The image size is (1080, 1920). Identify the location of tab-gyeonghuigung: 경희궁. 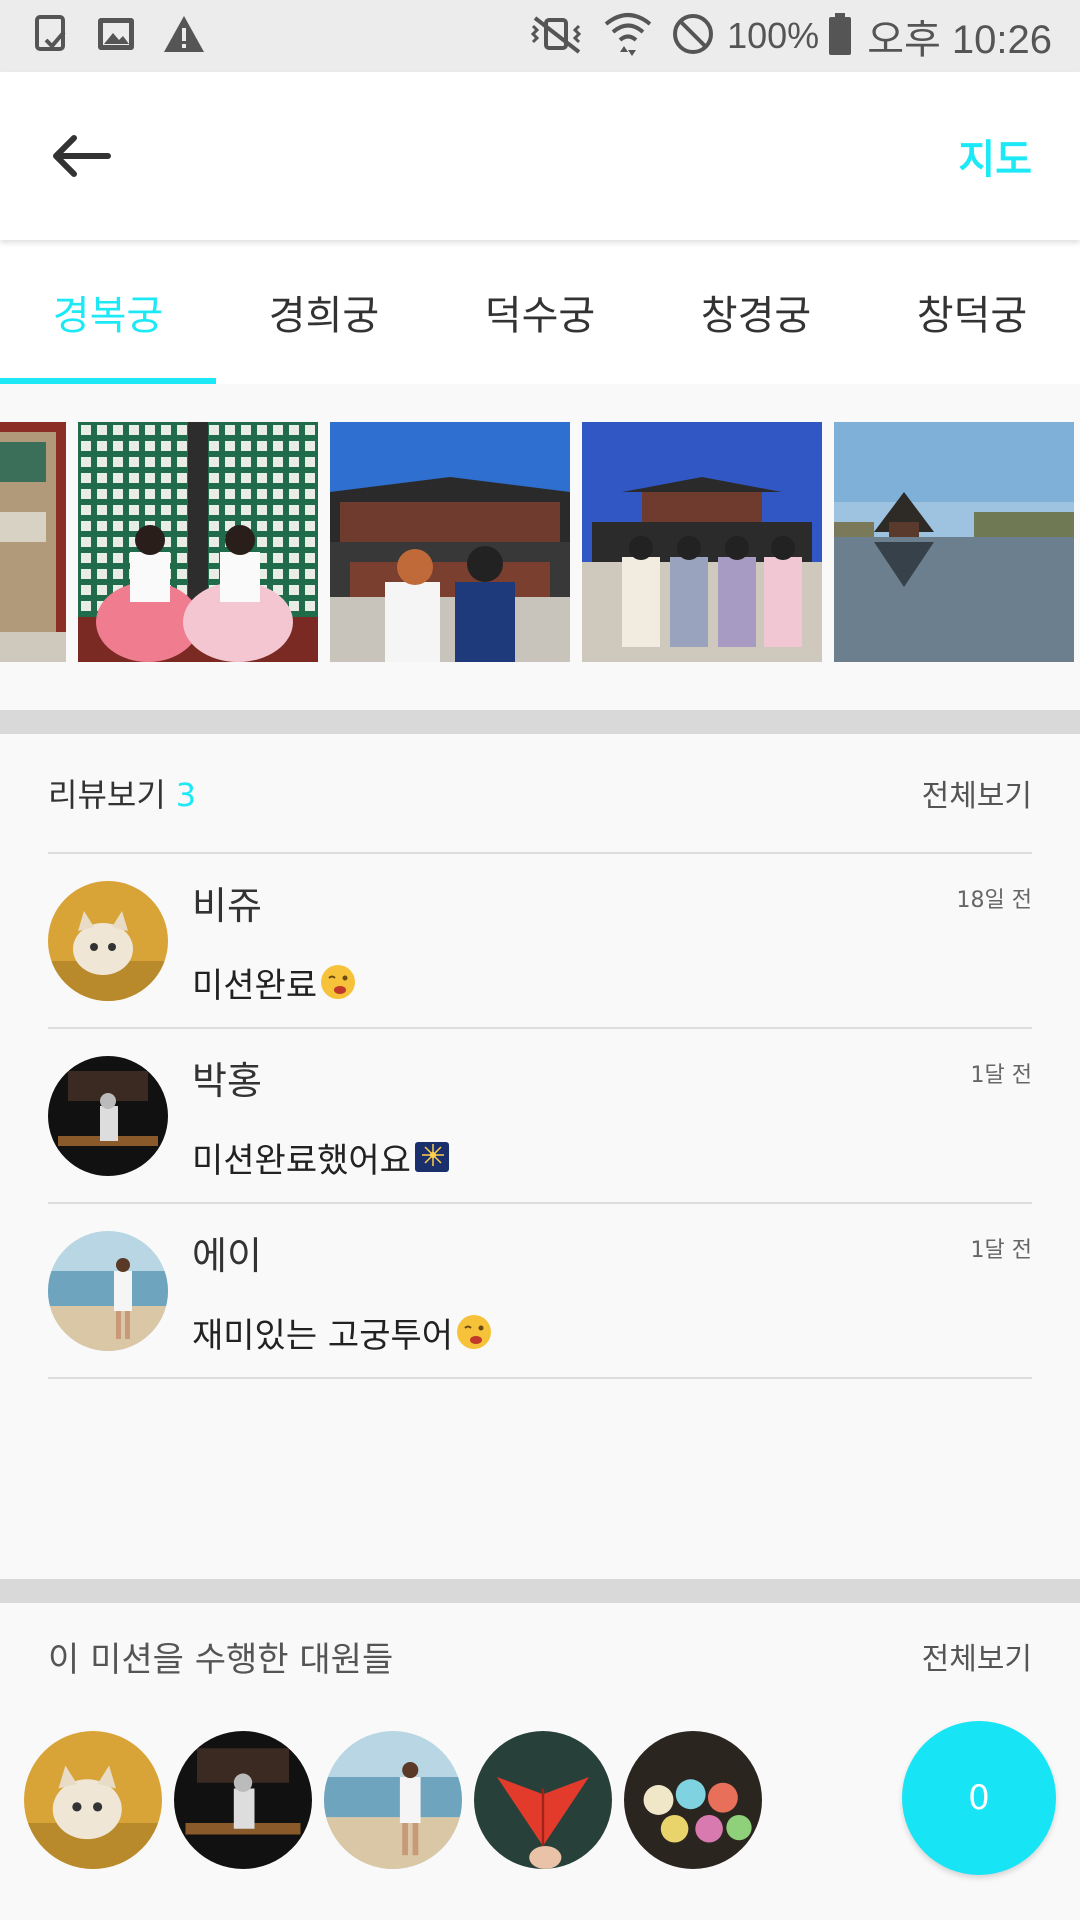
(324, 312).